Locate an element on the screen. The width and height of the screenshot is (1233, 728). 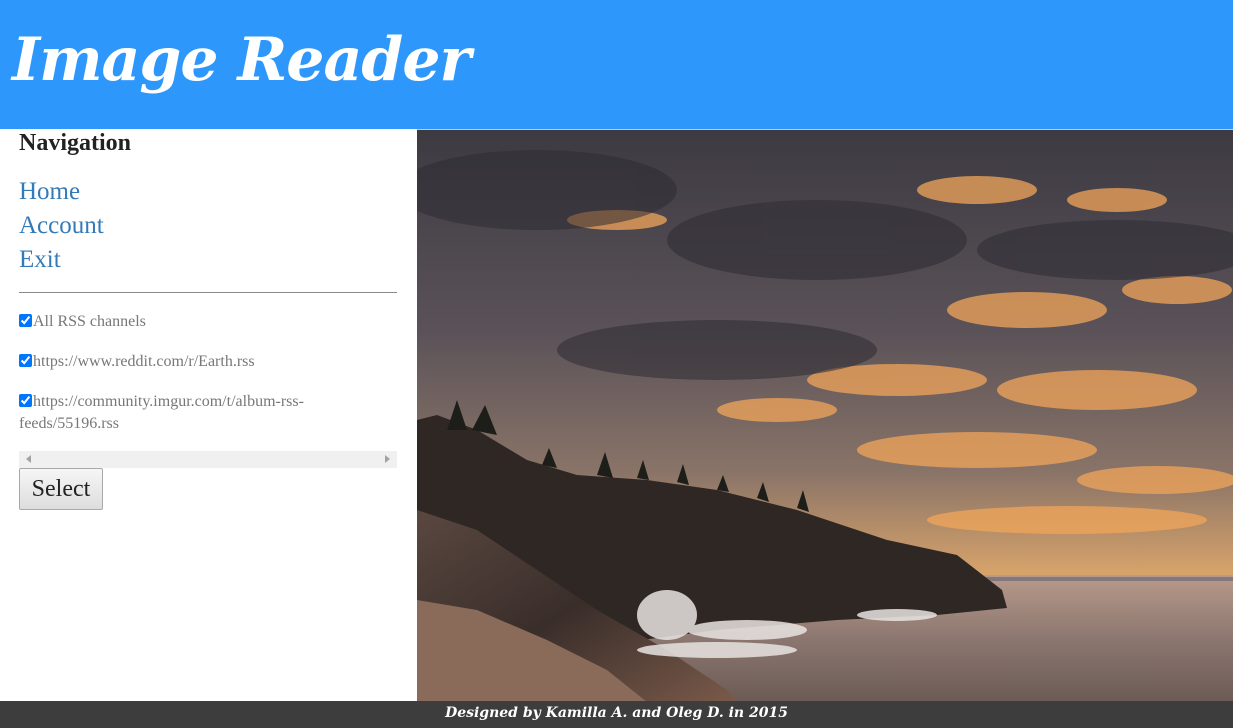
feed-checkbox-reddit is located at coordinates (25, 360).